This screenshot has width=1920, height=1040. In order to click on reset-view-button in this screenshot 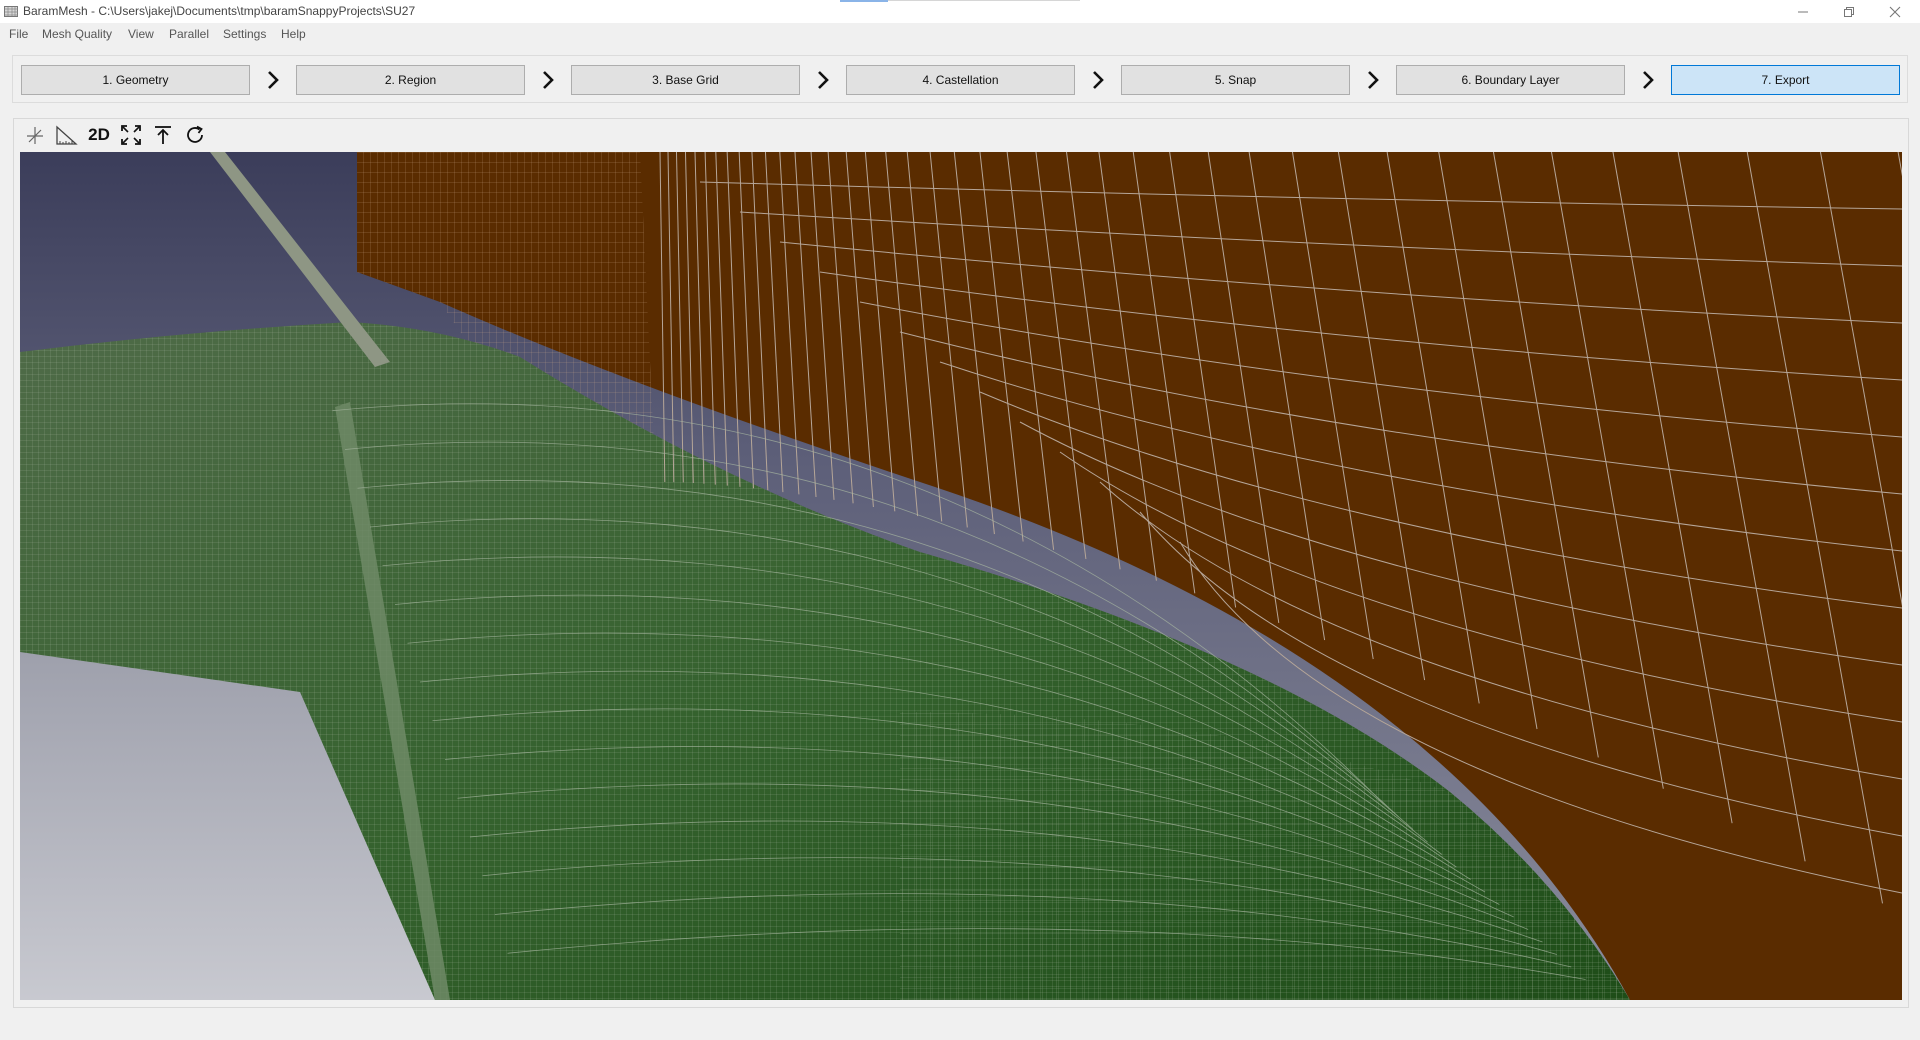, I will do `click(195, 135)`.